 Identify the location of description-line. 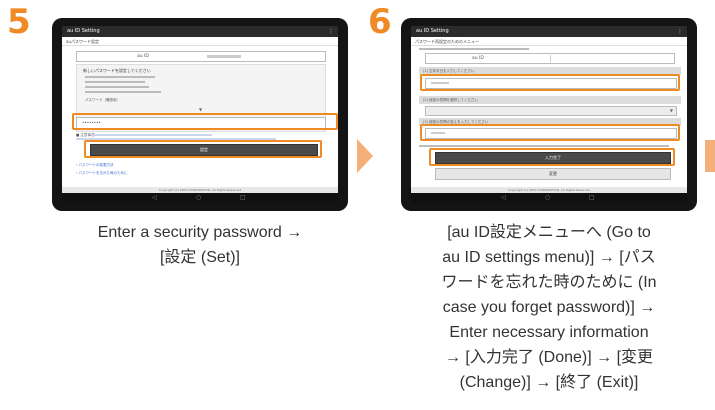
(474, 49).